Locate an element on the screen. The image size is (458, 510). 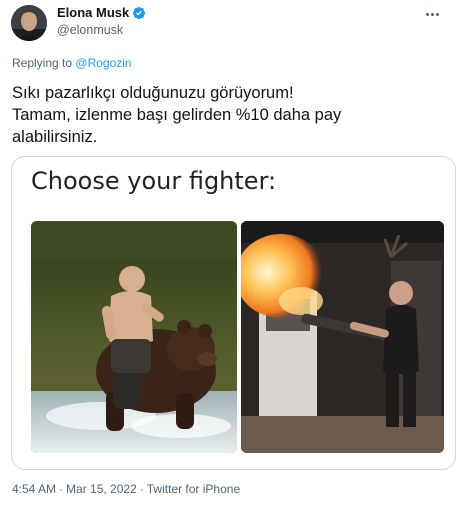
more-options-icon is located at coordinates (432, 14).